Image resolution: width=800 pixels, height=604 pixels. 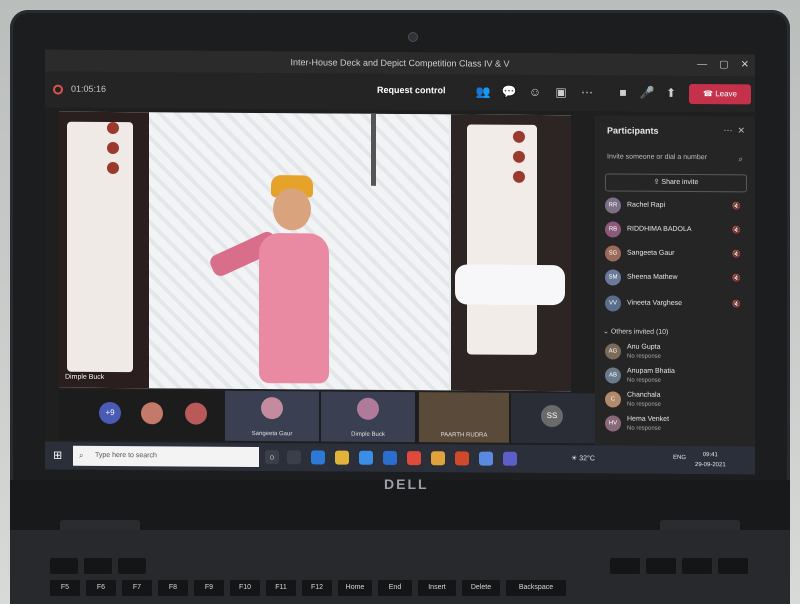 I want to click on others-invited-header: ⌄ Others invited (10), so click(x=635, y=331).